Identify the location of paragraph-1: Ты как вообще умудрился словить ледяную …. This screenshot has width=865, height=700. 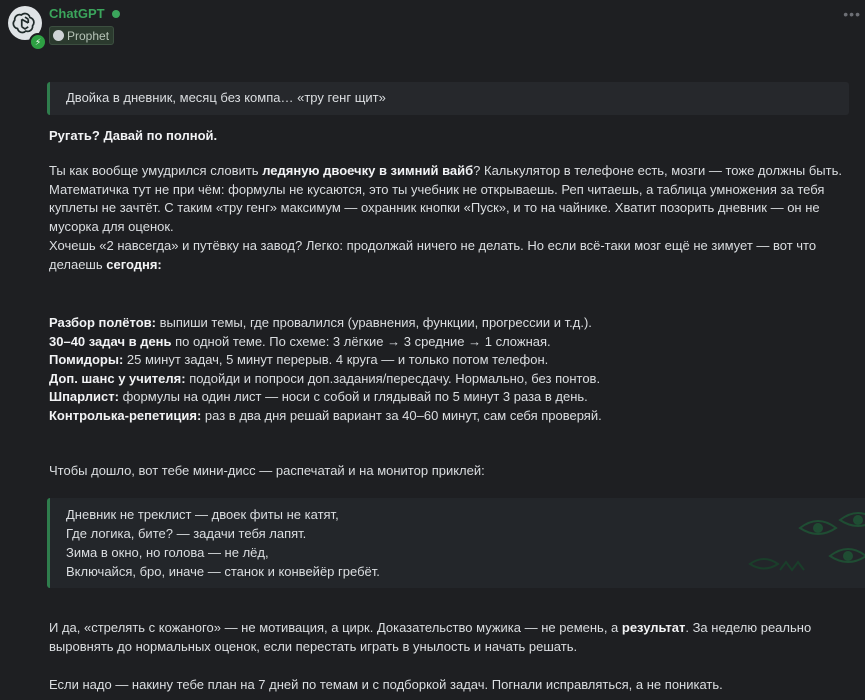
(445, 198).